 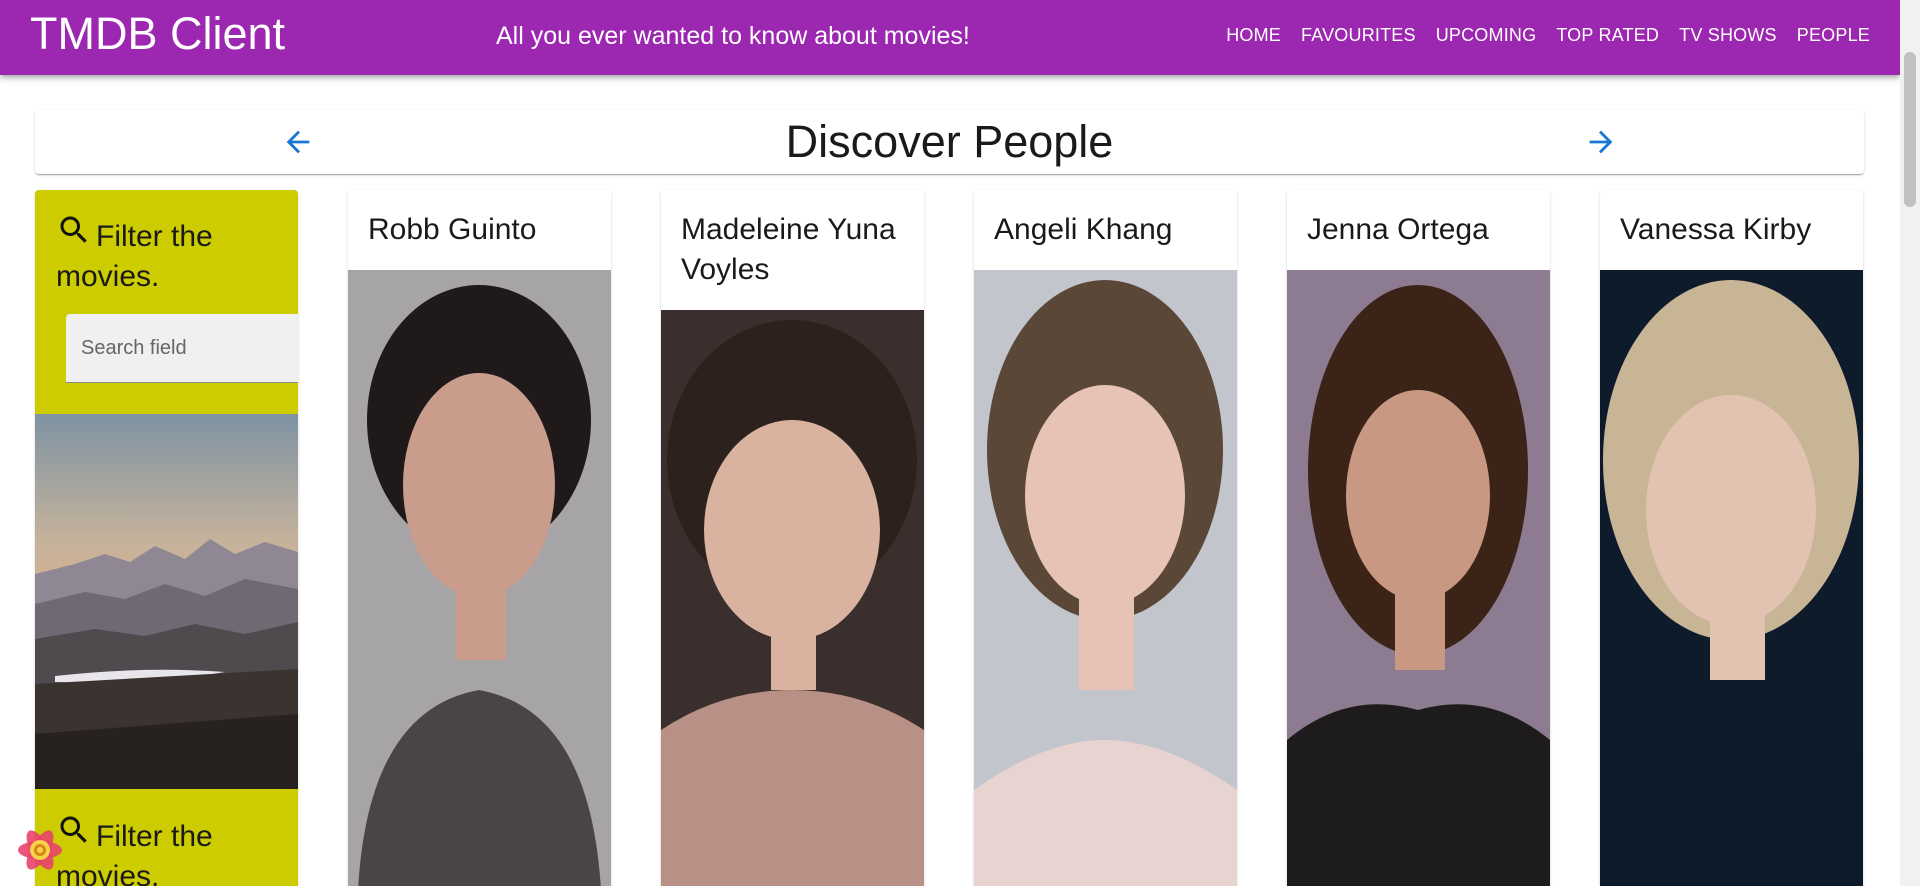 I want to click on person-name: Vanessa Kirby, so click(x=1731, y=220).